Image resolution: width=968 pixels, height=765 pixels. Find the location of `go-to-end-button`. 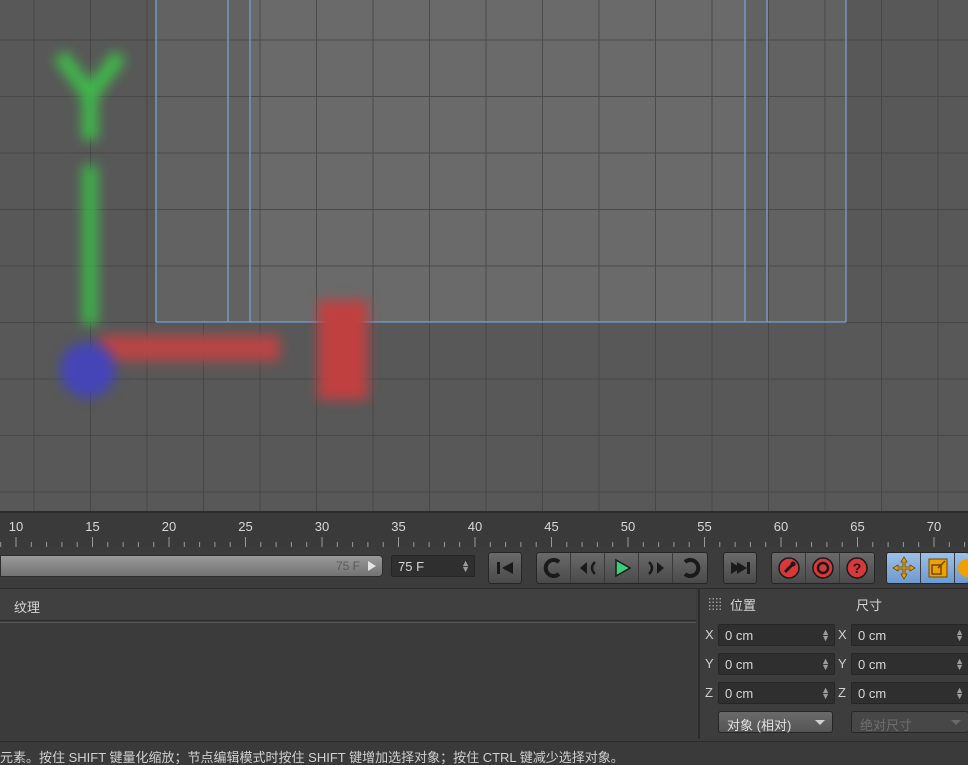

go-to-end-button is located at coordinates (740, 568).